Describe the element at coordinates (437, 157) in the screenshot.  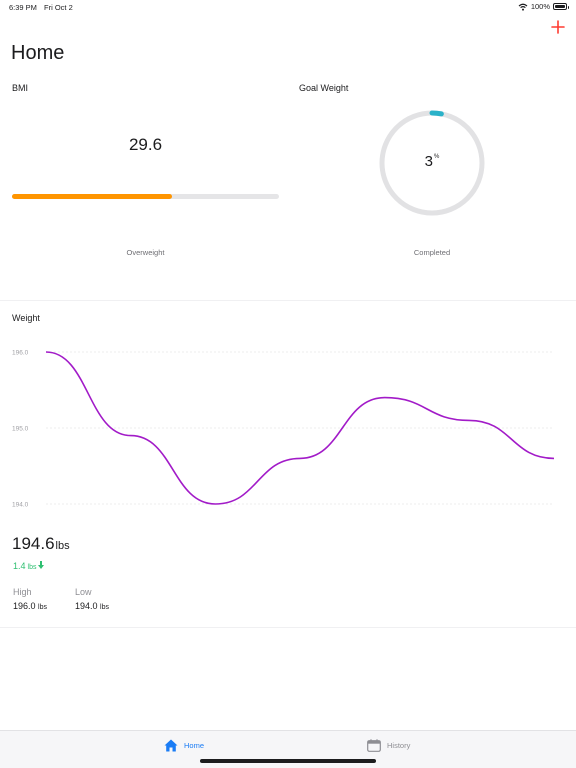
I see `goal-percent-unit: %` at that location.